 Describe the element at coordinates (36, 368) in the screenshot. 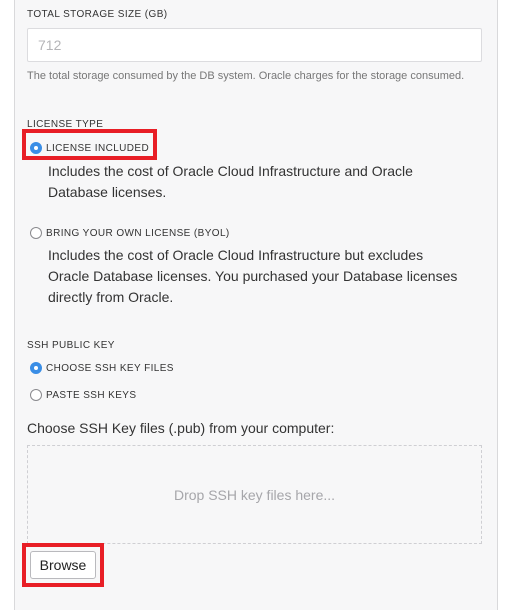

I see `radio-checked-icon` at that location.